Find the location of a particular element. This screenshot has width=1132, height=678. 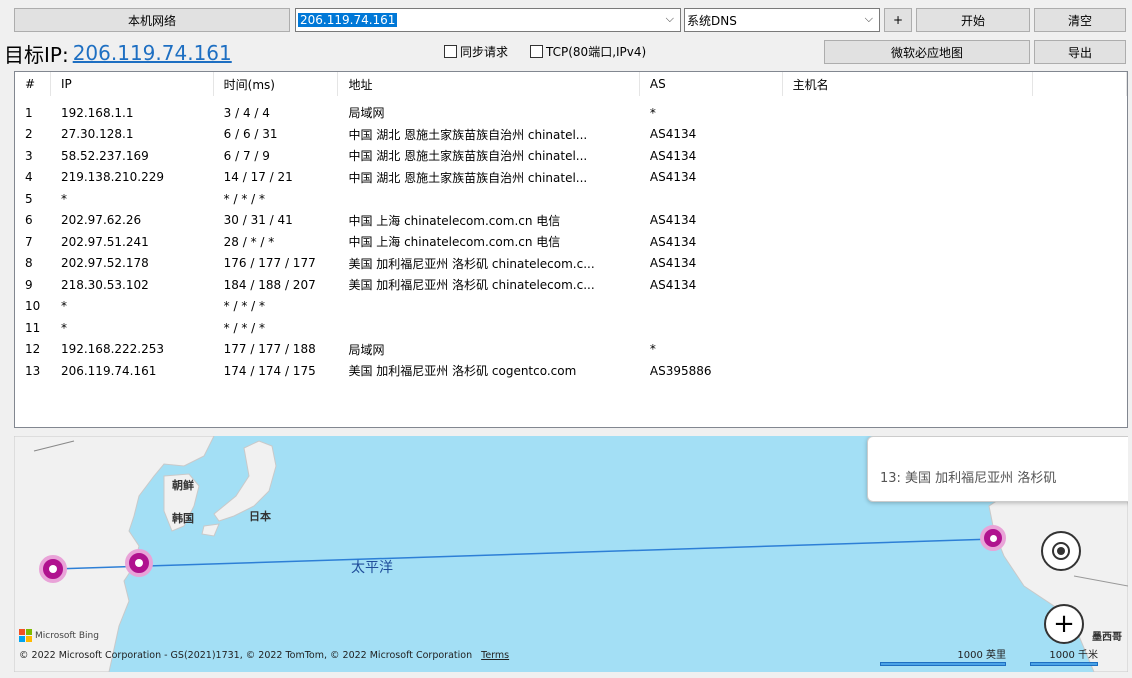

target-display: 目标IP: 206.119.74.161 is located at coordinates (118, 53).